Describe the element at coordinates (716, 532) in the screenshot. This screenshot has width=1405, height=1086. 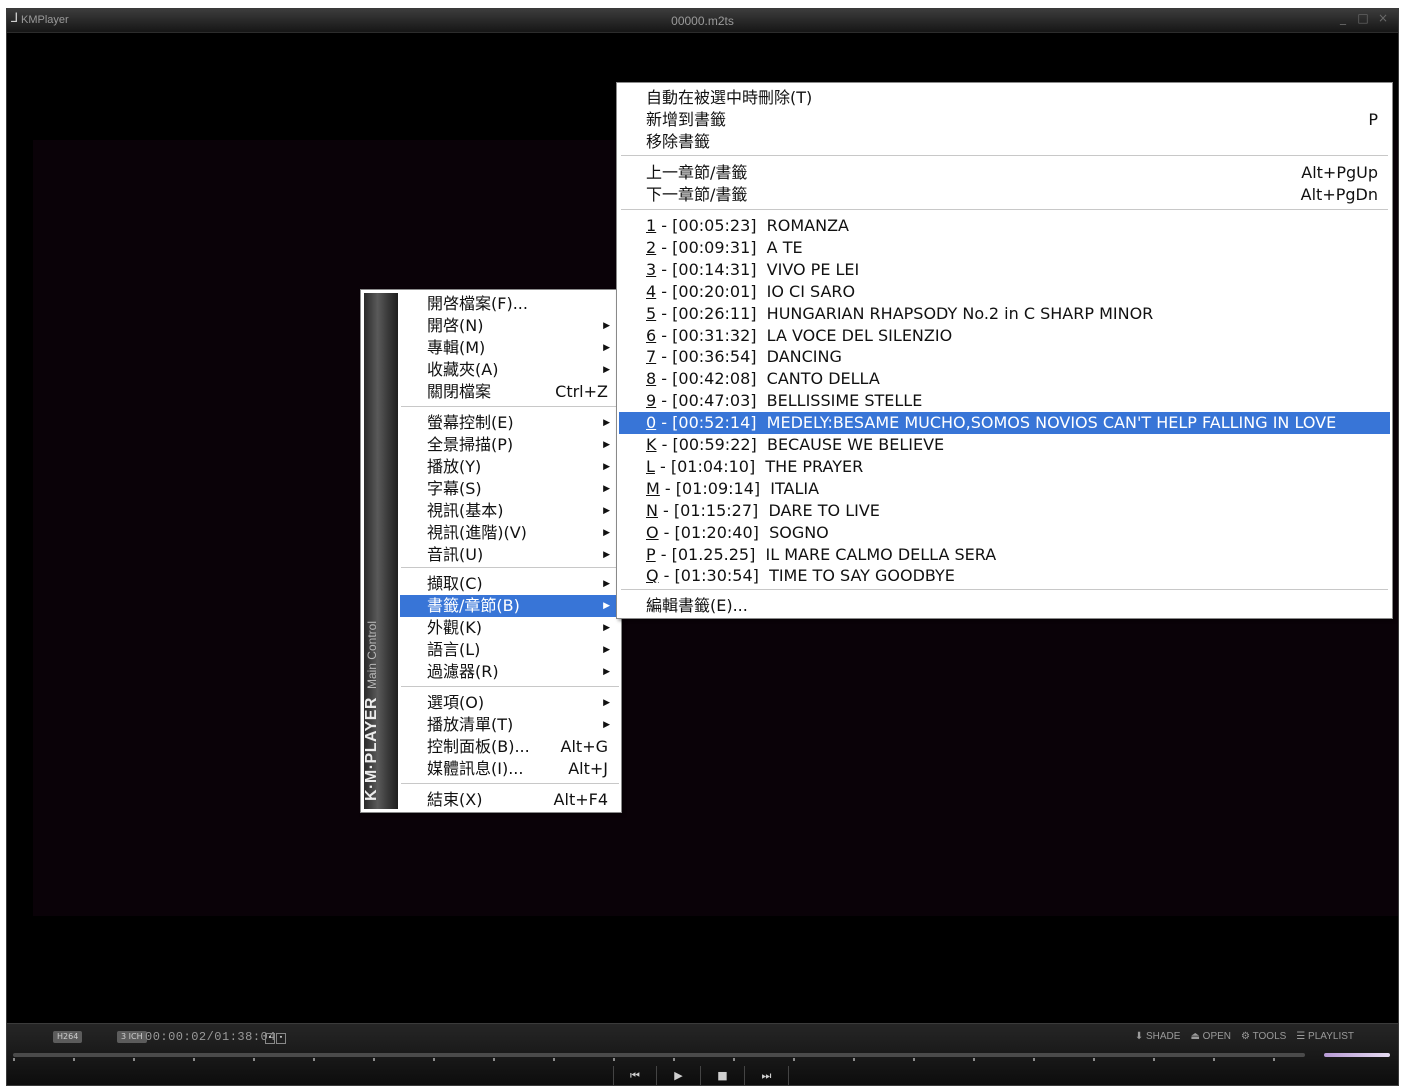
I see `chapter-time: [01:20:40]` at that location.